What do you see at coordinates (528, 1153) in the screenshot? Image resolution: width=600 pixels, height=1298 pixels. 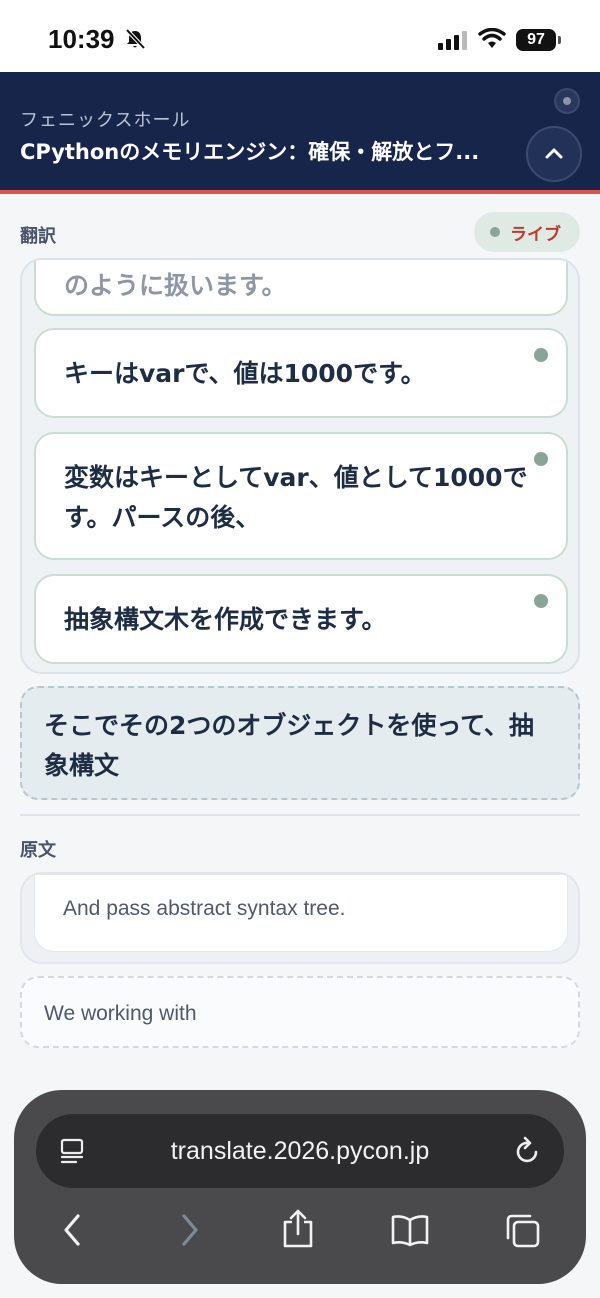 I see `reload-icon` at bounding box center [528, 1153].